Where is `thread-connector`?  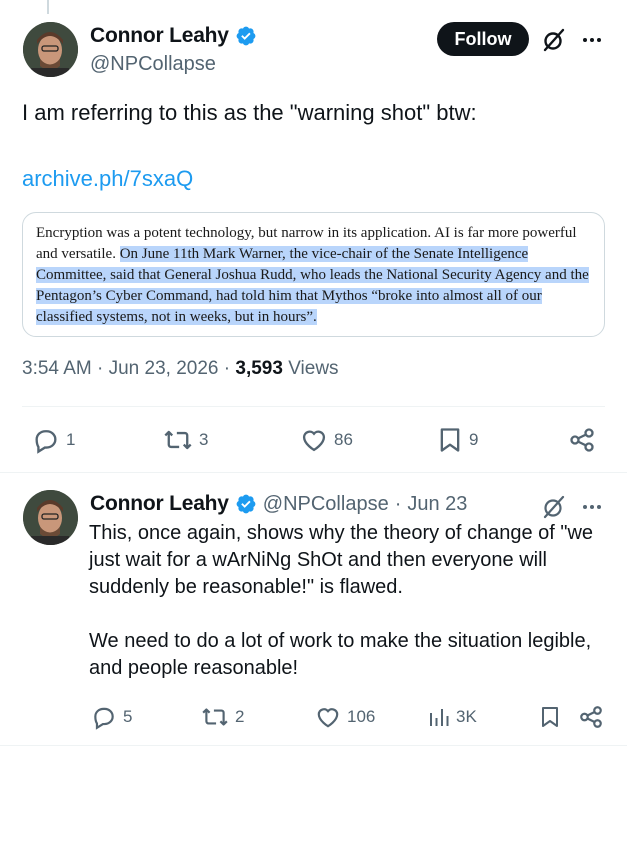
thread-connector is located at coordinates (48, 7).